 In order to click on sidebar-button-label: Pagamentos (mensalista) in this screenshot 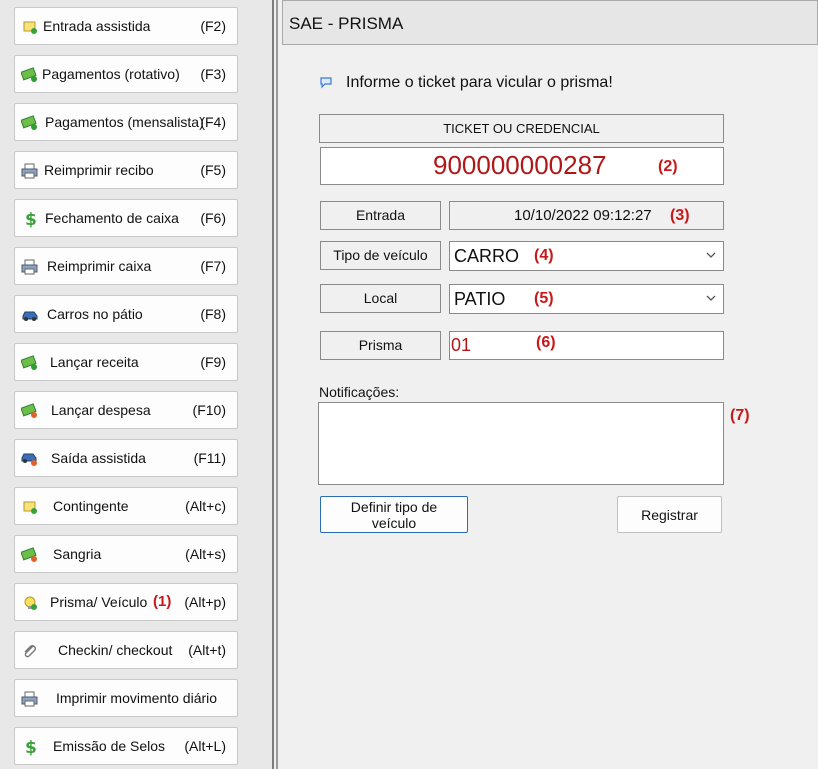, I will do `click(124, 122)`.